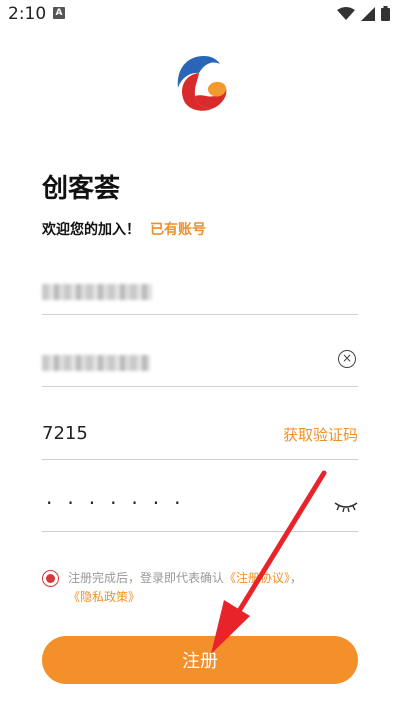  I want to click on account-field: ×, so click(200, 362).